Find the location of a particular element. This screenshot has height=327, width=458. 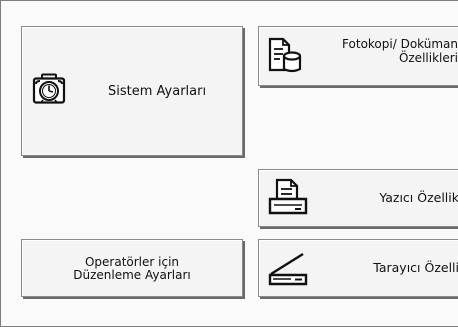

printer-features-button: Yazıcı Özellik is located at coordinates (358, 198).